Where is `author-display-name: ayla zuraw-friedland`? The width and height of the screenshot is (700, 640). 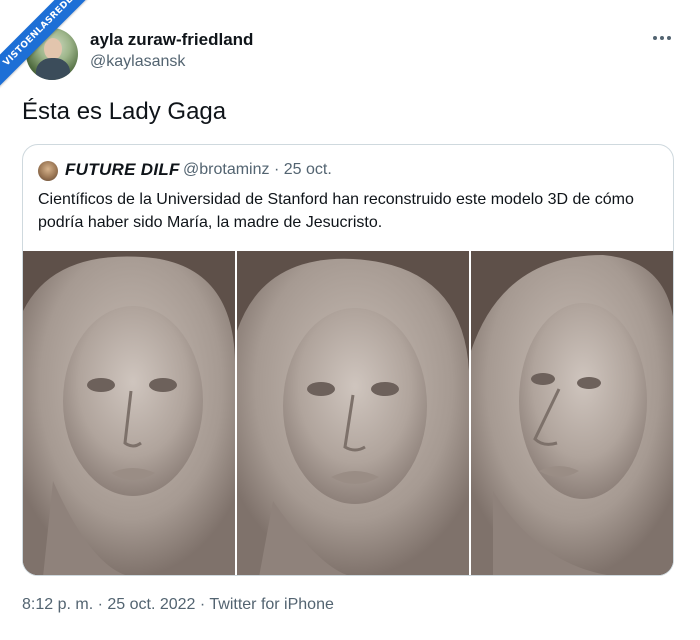
author-display-name: ayla zuraw-friedland is located at coordinates (171, 40).